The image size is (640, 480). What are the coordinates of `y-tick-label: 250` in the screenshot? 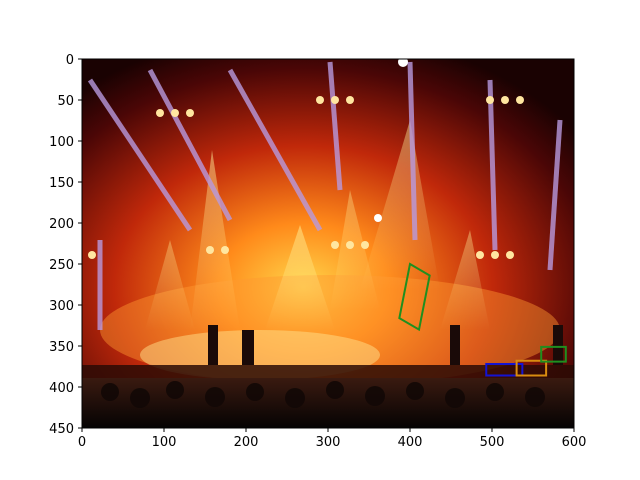 It's located at (61, 265).